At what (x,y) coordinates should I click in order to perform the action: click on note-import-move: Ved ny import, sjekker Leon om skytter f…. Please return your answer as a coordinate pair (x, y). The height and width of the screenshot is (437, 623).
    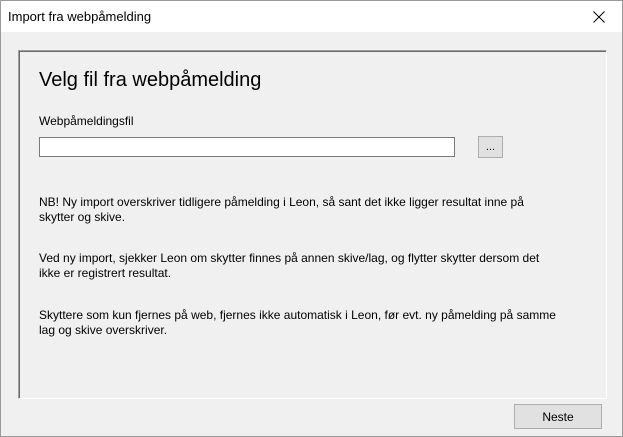
    Looking at the image, I should click on (289, 265).